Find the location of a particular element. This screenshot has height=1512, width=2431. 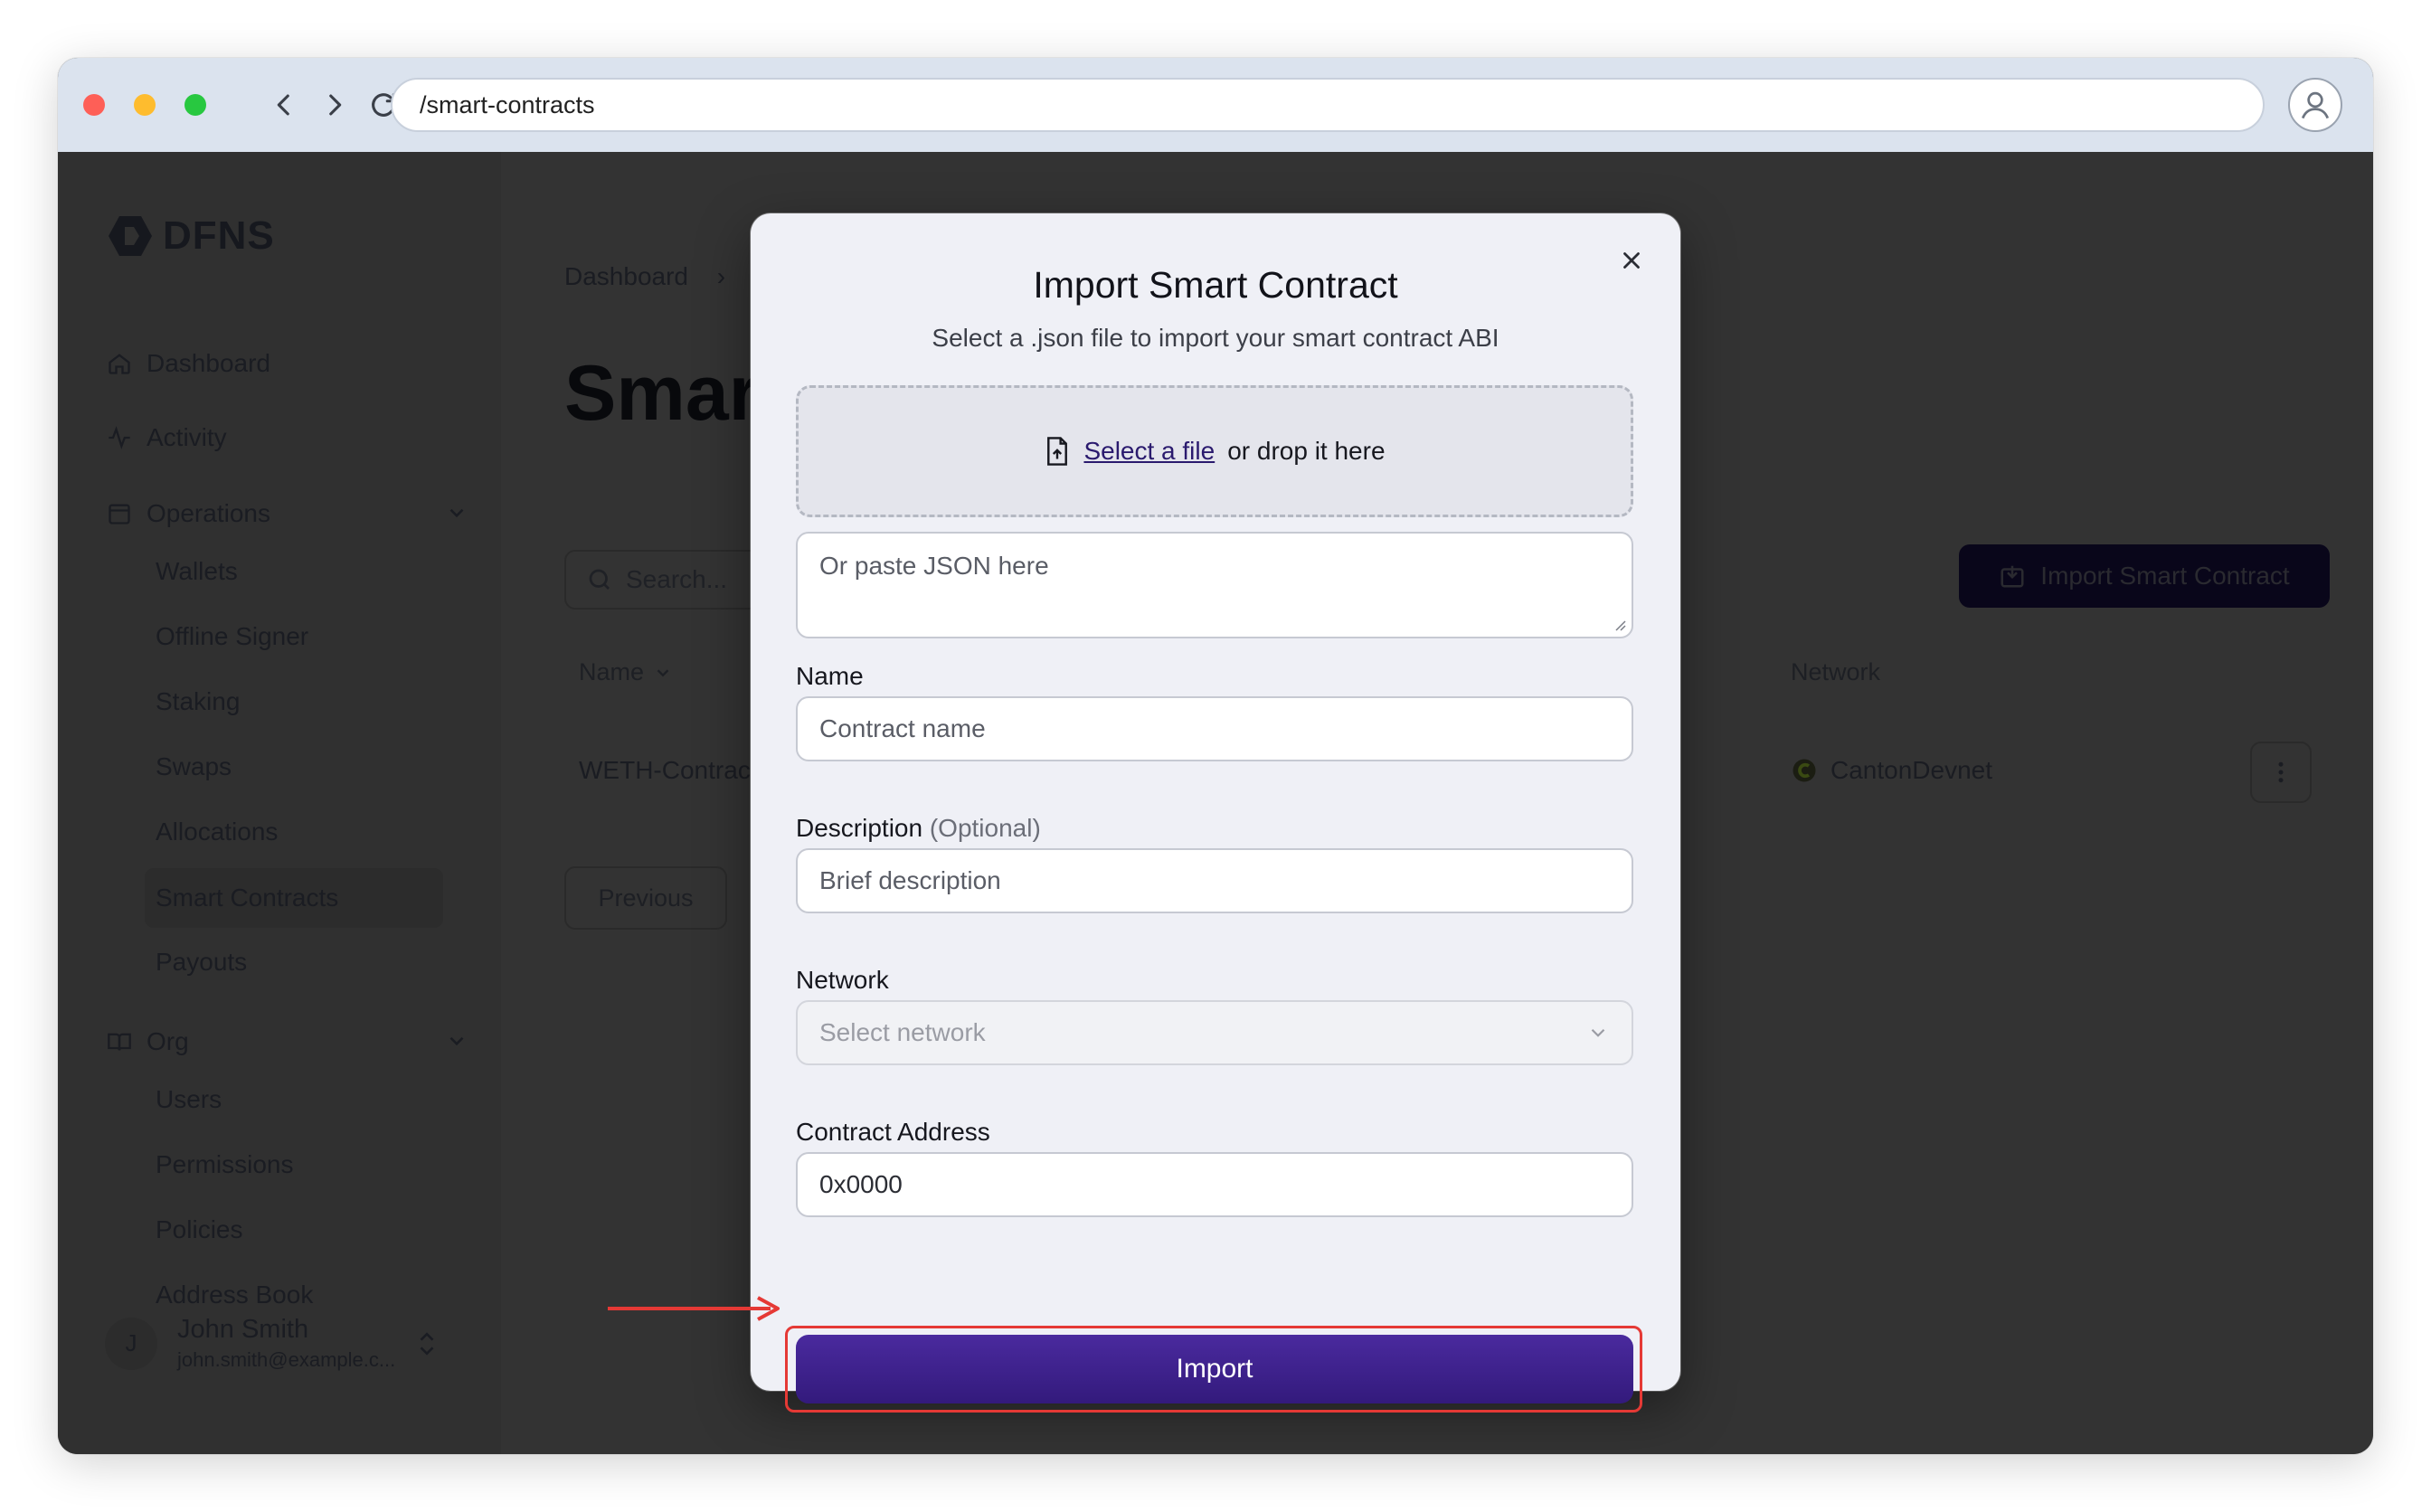

sidebar-group-label: Operations is located at coordinates (208, 513).